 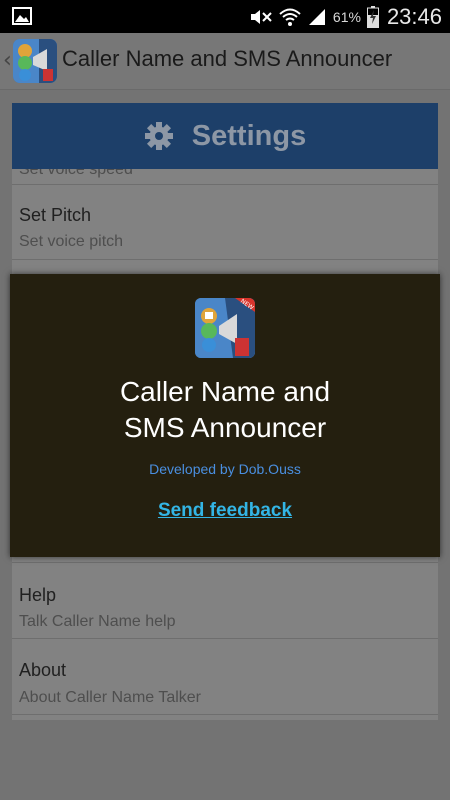 I want to click on action-bar: ‹ Caller Name and SMS Announcer, so click(x=225, y=61).